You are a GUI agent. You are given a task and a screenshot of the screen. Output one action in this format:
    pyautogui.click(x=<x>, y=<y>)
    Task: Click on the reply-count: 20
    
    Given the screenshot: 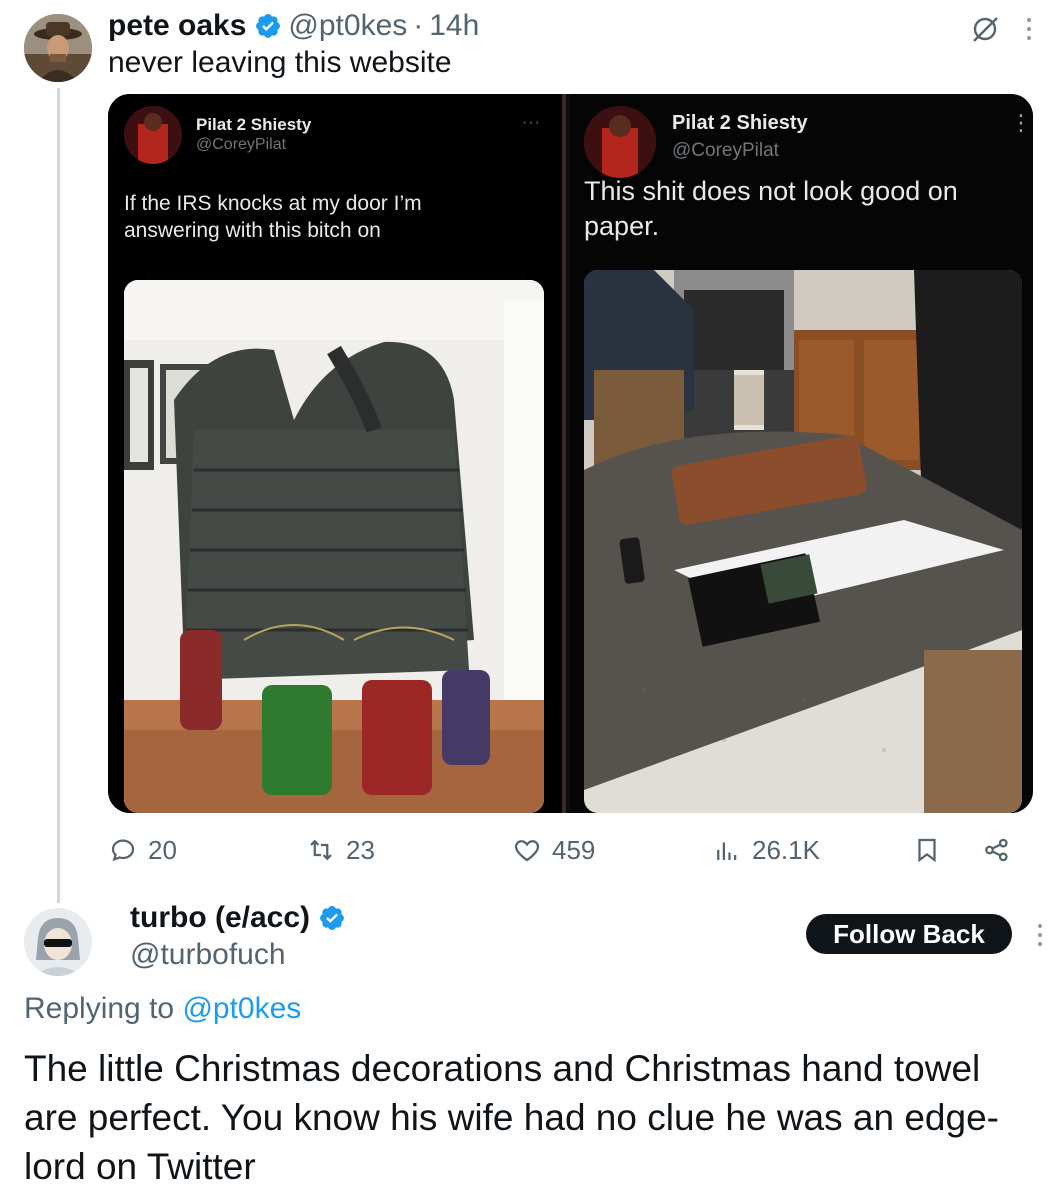 What is the action you would take?
    pyautogui.click(x=162, y=849)
    